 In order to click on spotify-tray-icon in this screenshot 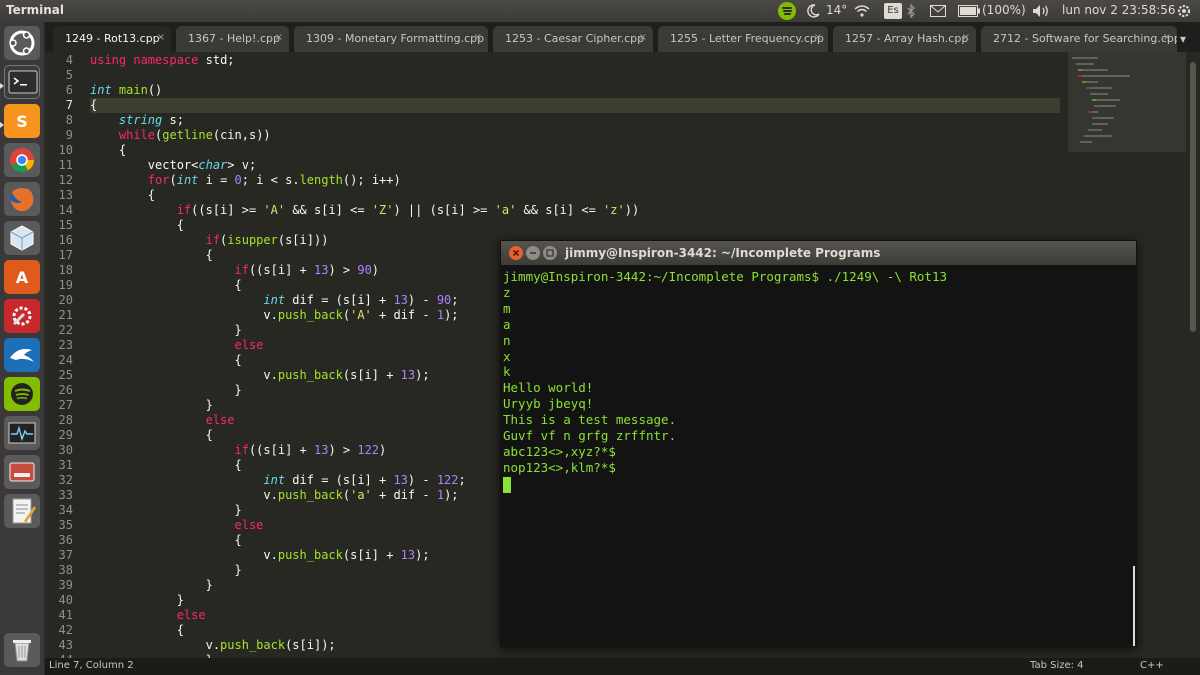, I will do `click(787, 11)`.